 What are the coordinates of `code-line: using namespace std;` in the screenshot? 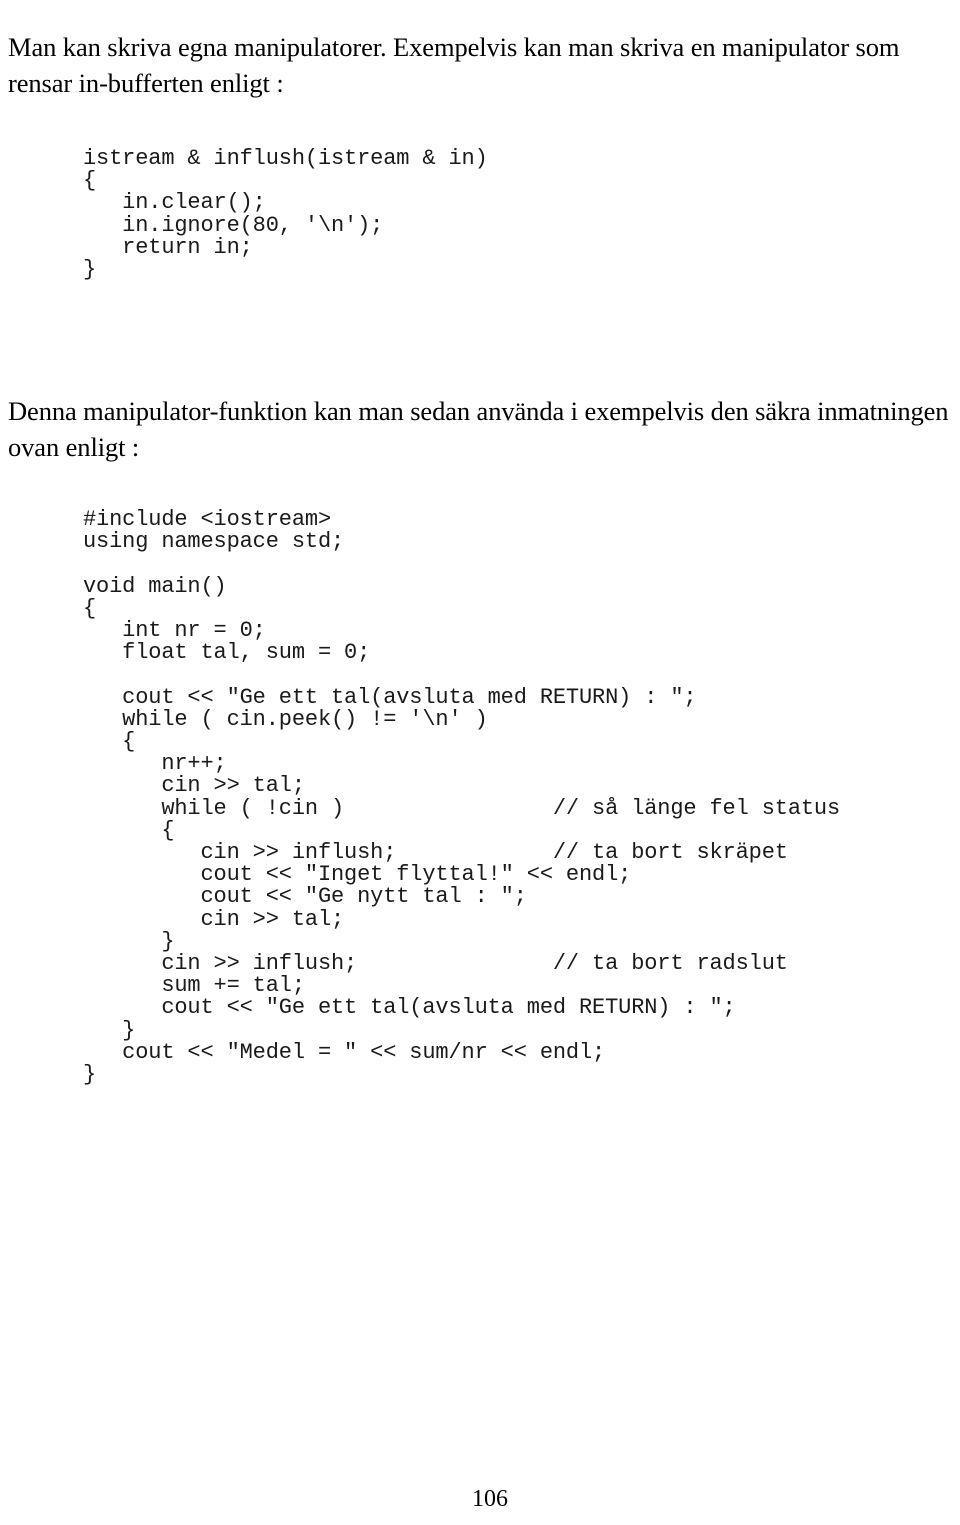 It's located at (214, 542).